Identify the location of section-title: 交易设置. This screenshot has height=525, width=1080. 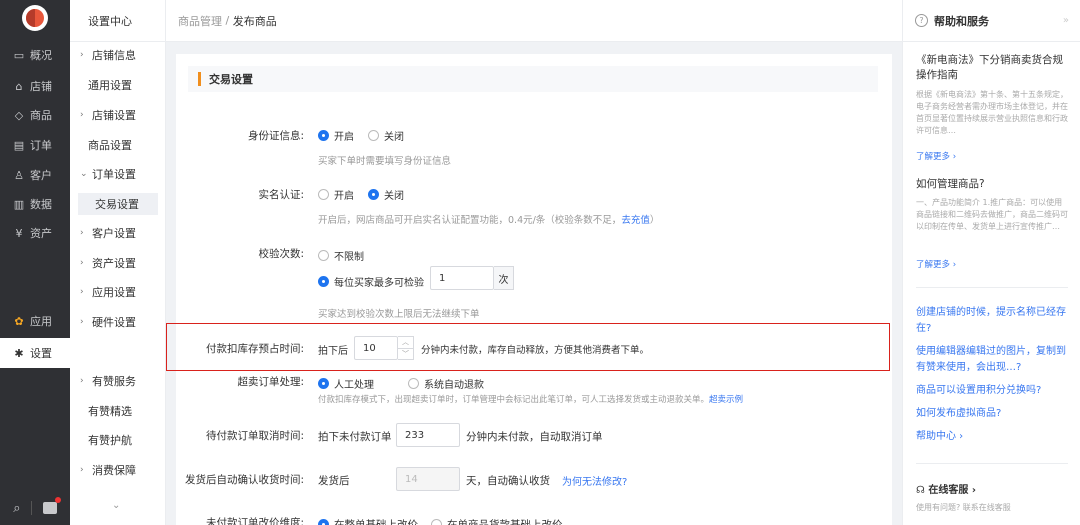
(231, 79).